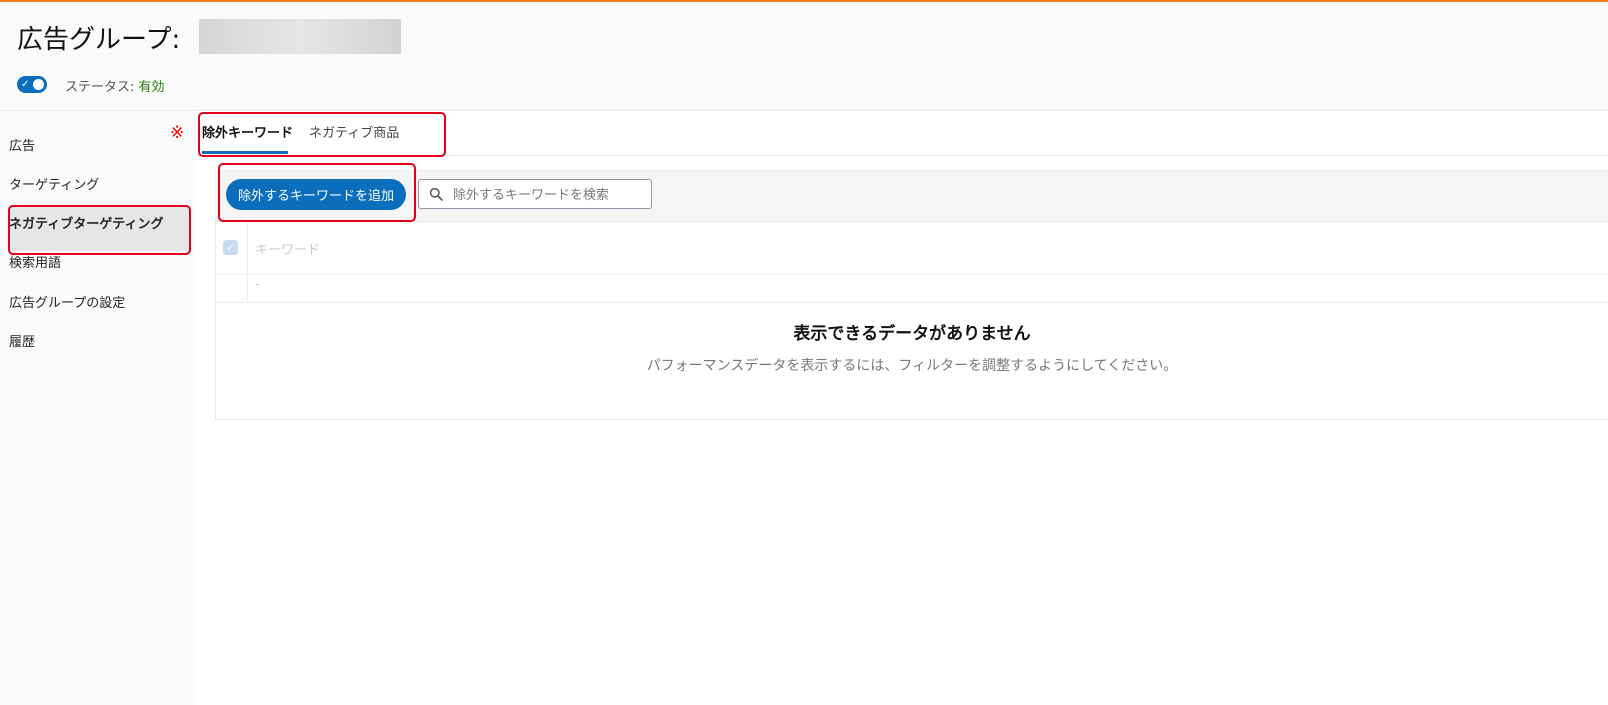 Image resolution: width=1608 pixels, height=705 pixels. What do you see at coordinates (67, 301) in the screenshot?
I see `sidebar-item-ad-group-settings: 広告グループの設定` at bounding box center [67, 301].